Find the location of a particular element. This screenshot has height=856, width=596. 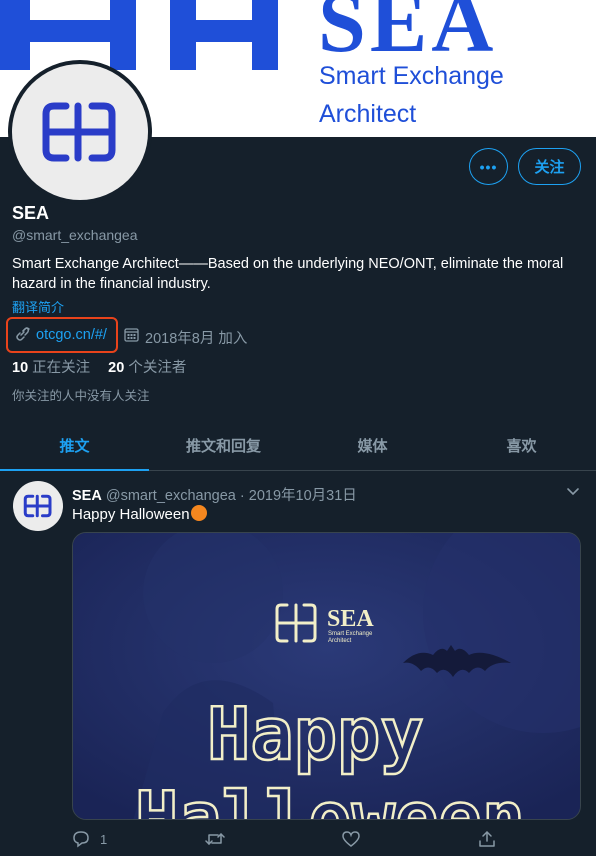

following-link: 10 正在关注 is located at coordinates (51, 368).